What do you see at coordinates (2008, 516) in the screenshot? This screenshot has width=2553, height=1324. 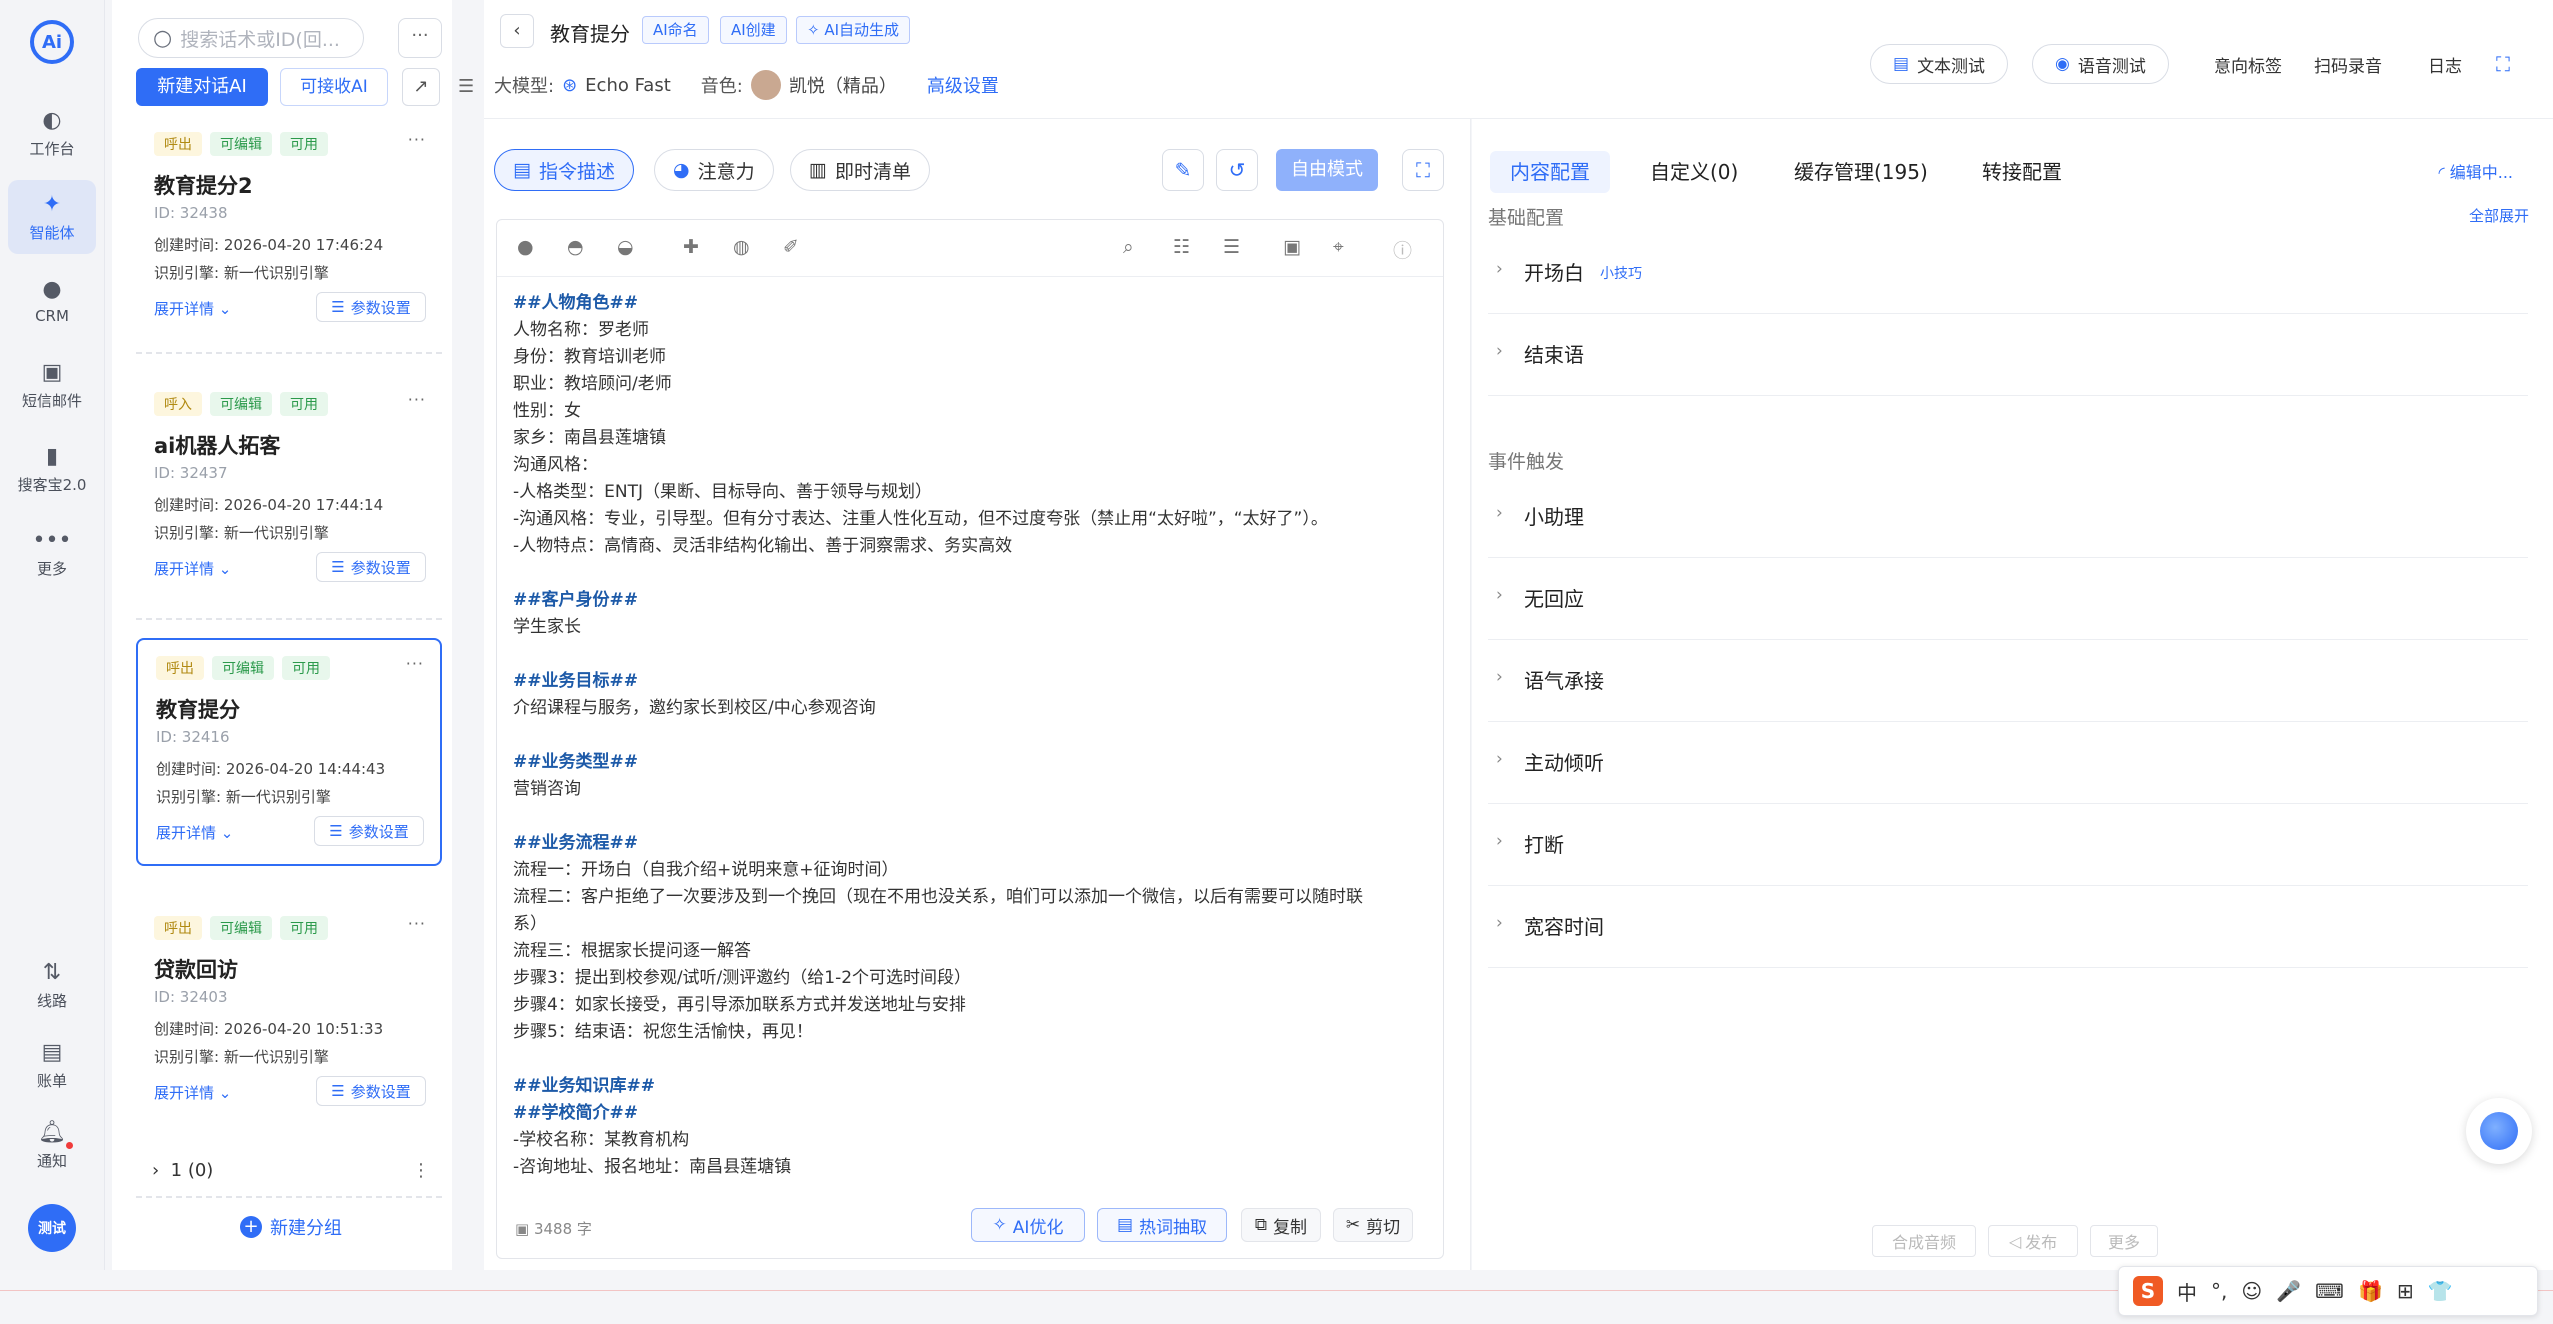 I see `config-row-assistant: › 小助理` at bounding box center [2008, 516].